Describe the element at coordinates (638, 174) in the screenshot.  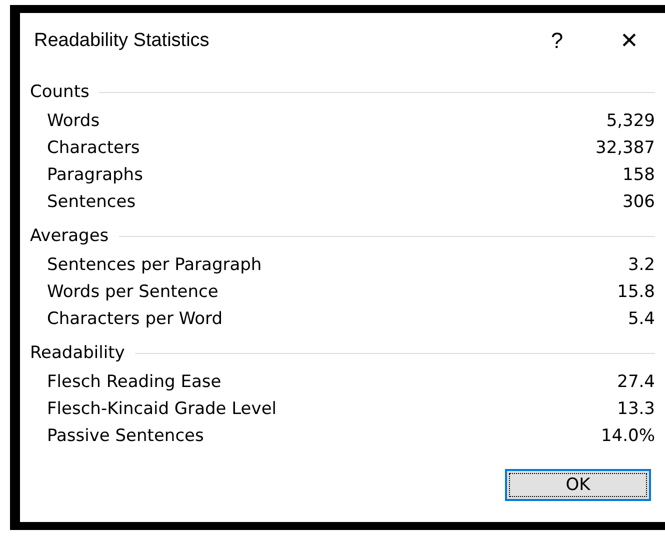
I see `stat-value: 158` at that location.